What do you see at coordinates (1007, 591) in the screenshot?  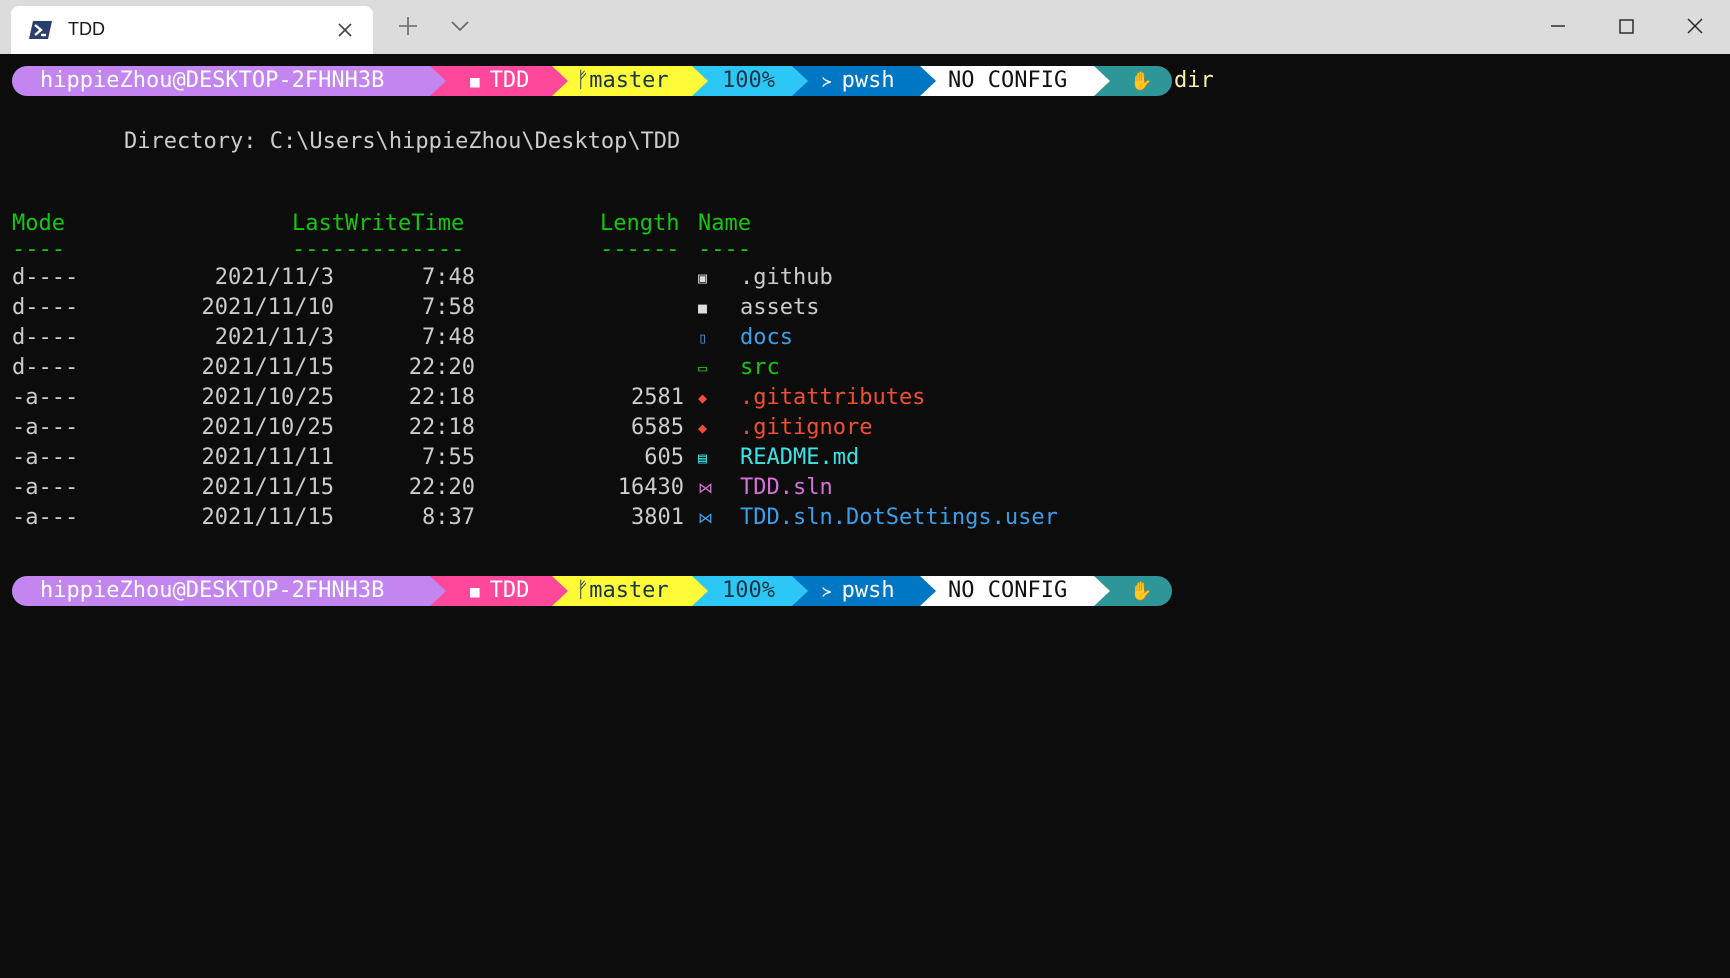 I see `prompt-config: NO CONFIG` at bounding box center [1007, 591].